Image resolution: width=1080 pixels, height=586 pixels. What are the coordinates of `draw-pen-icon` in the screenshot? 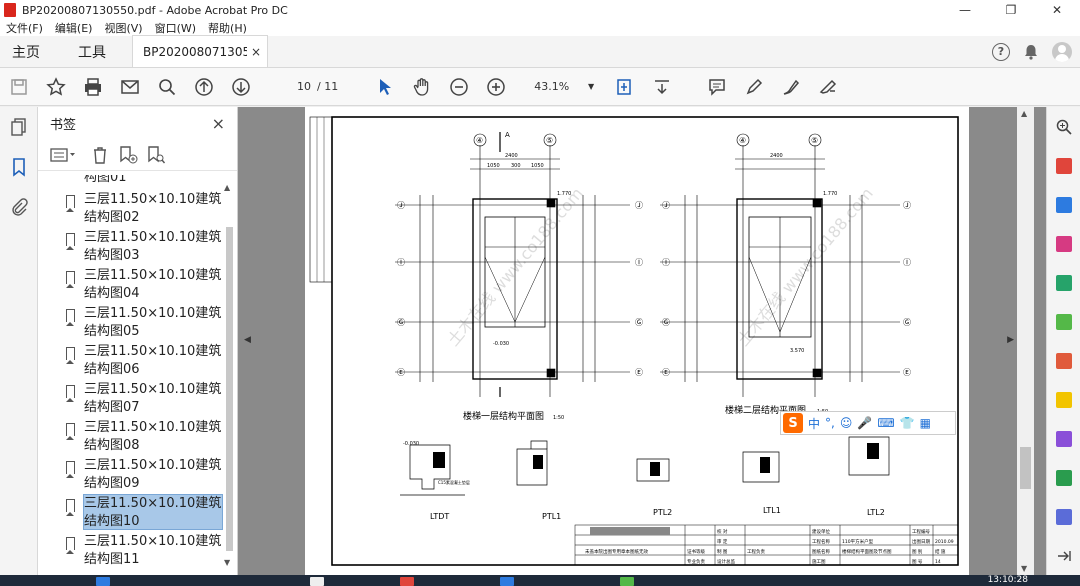 It's located at (791, 87).